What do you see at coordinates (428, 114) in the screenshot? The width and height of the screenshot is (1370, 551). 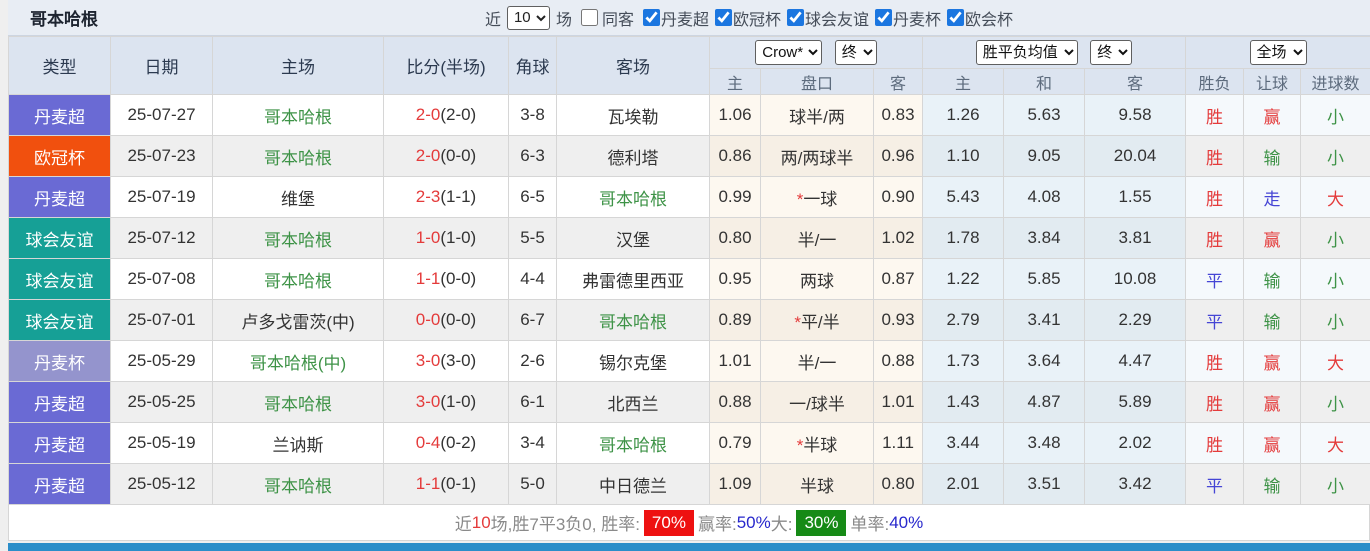 I see `fulltime-score: 2-0` at bounding box center [428, 114].